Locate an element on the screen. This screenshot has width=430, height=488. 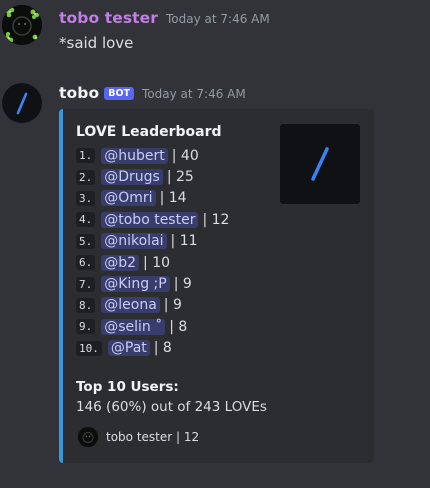
user-avatar is located at coordinates (22, 25).